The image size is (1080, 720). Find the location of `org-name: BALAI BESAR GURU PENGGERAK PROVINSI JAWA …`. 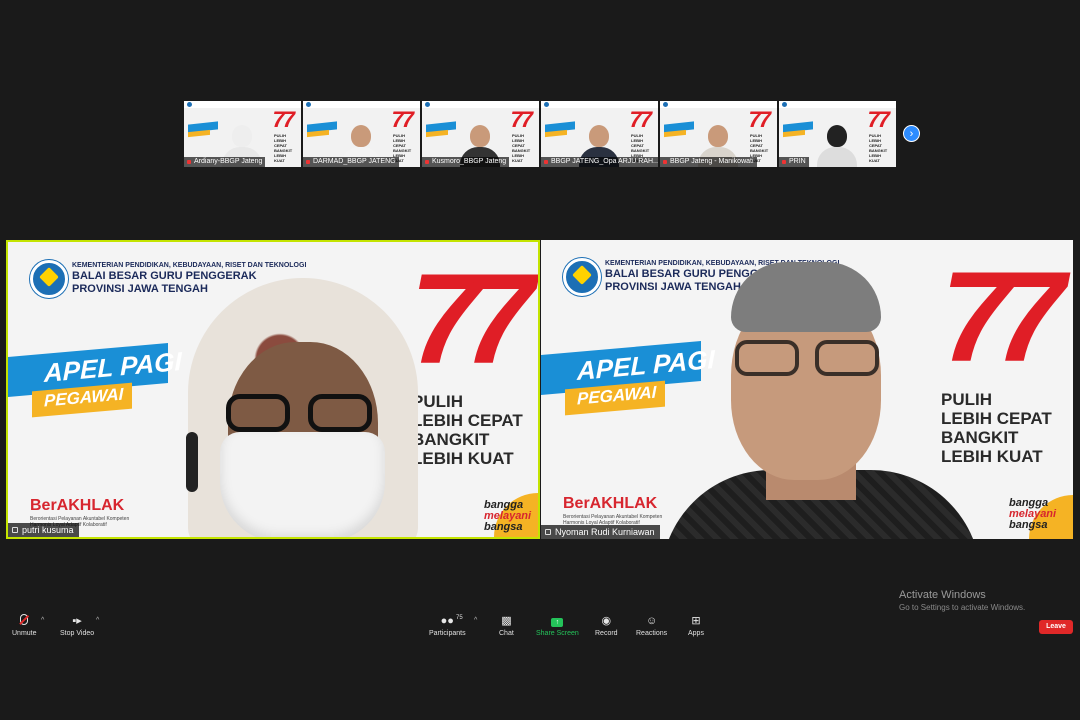

org-name: BALAI BESAR GURU PENGGERAK PROVINSI JAWA … is located at coordinates (164, 282).